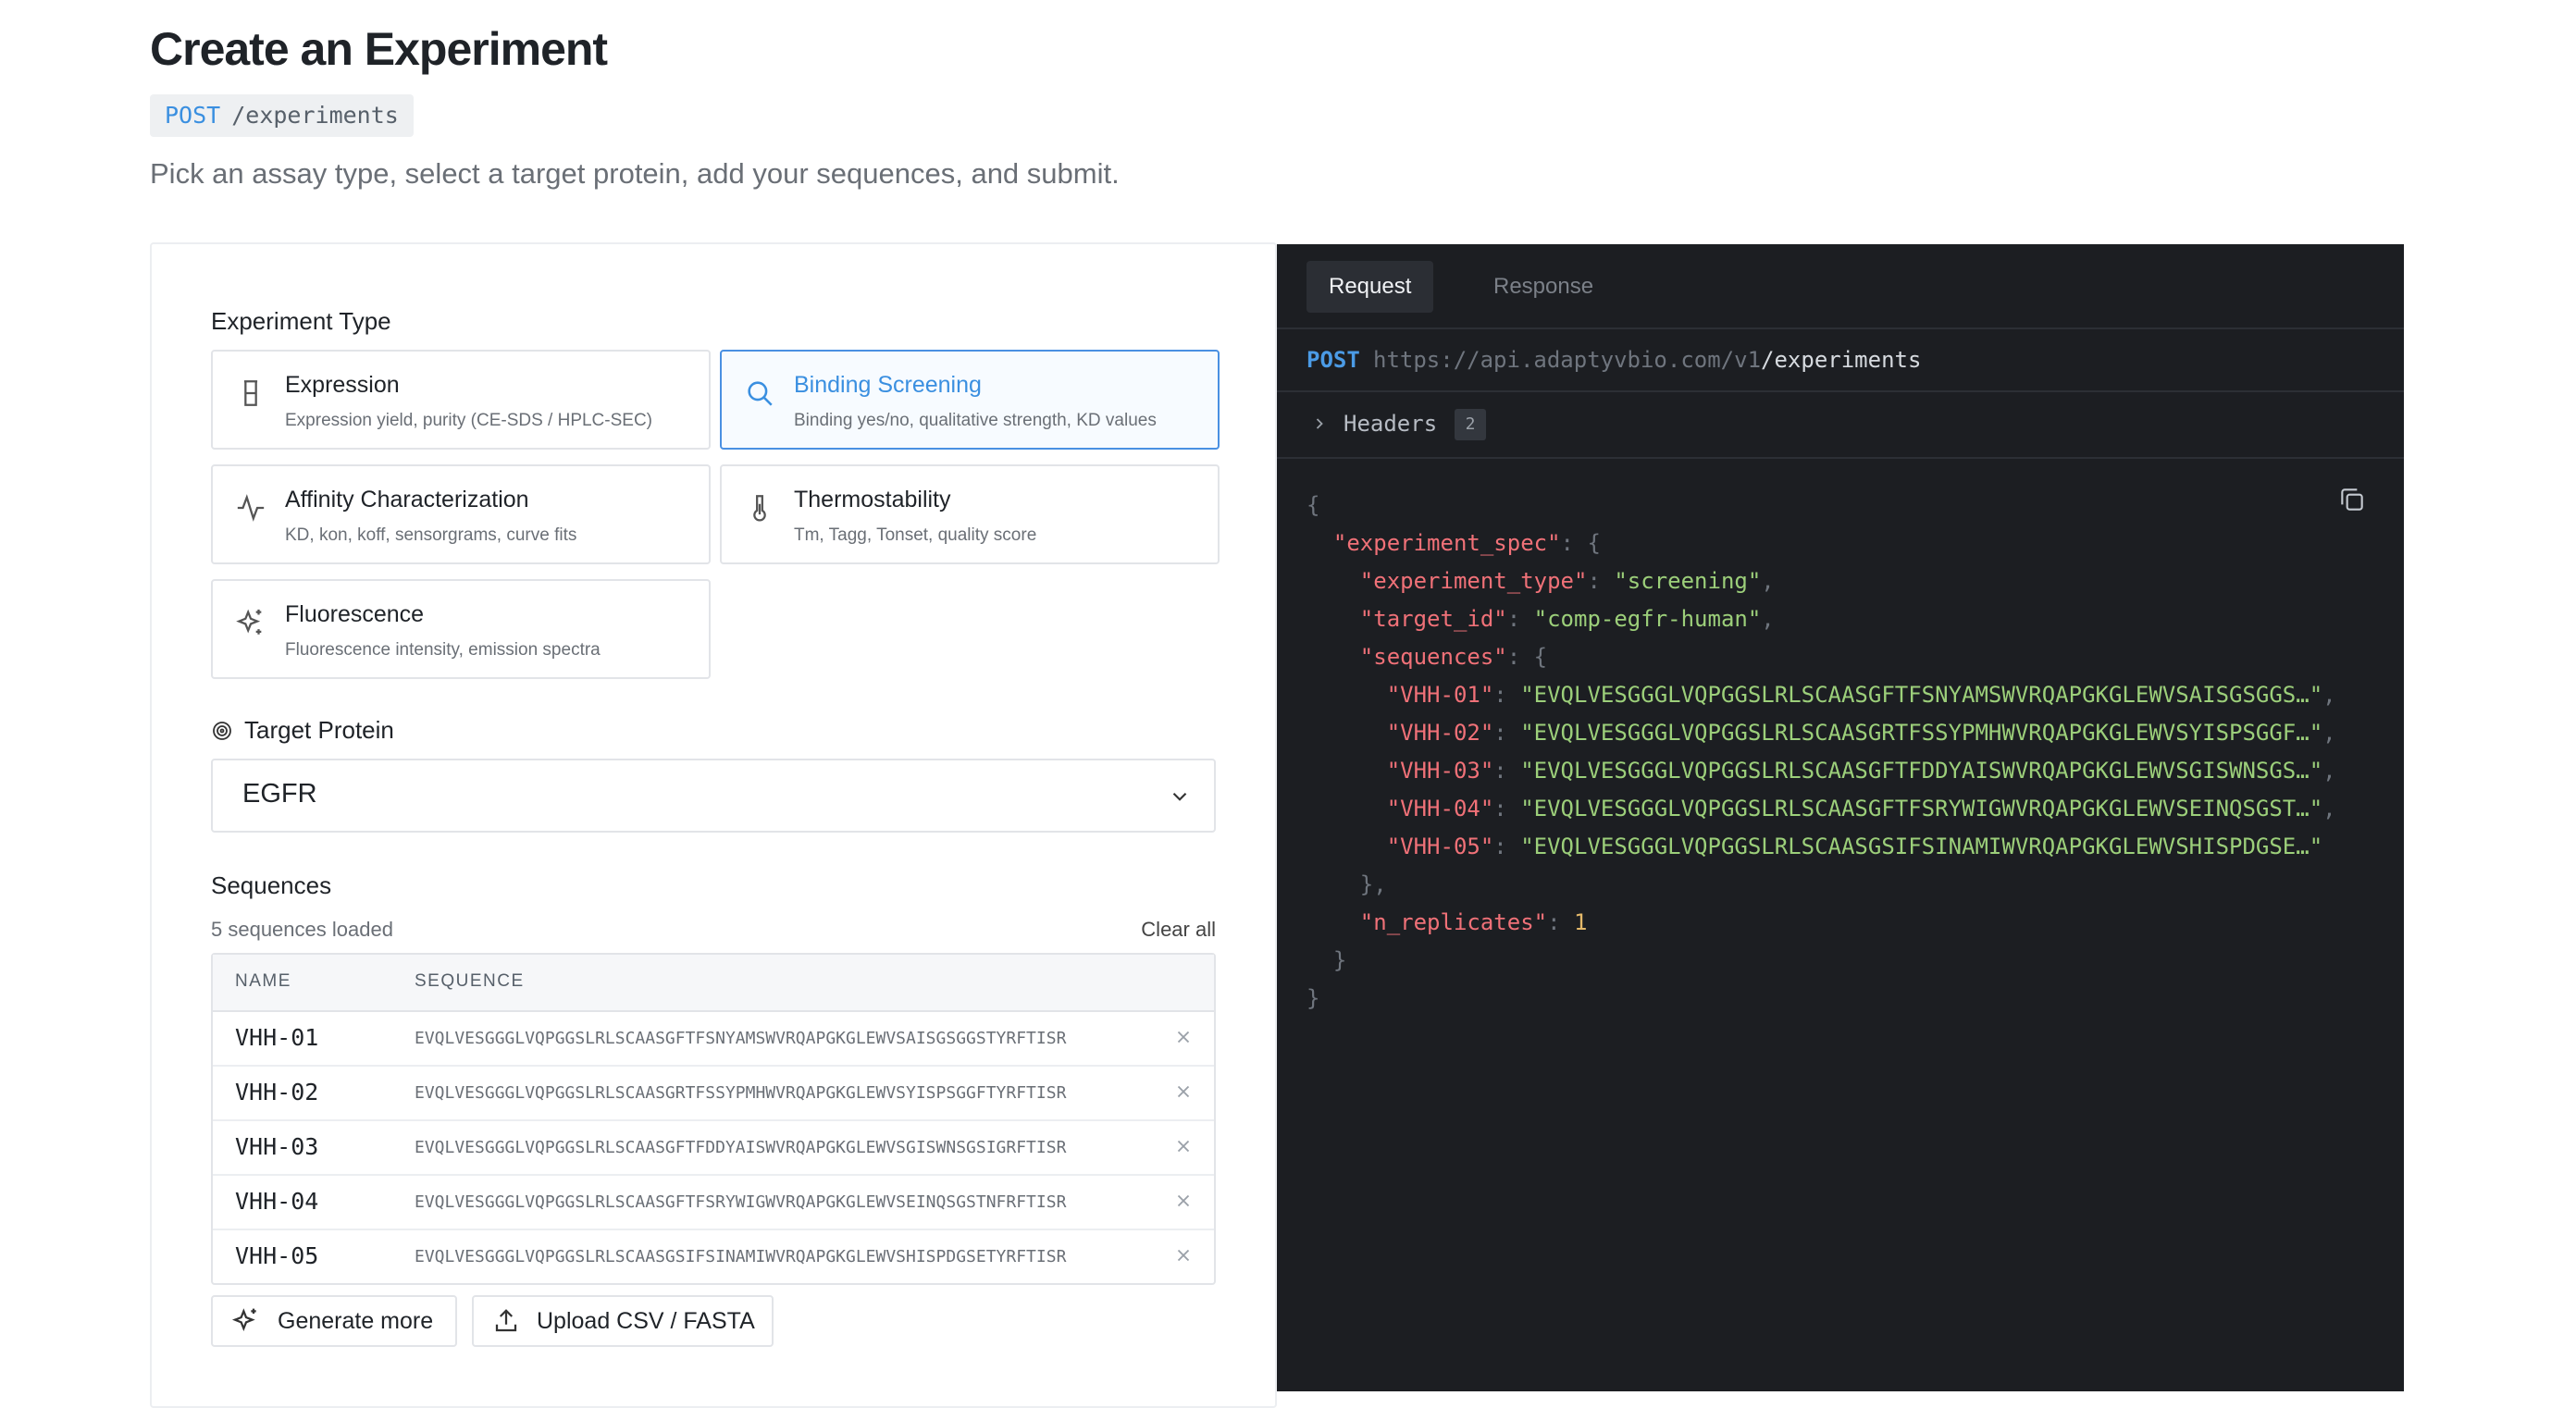 The image size is (2576, 1408). What do you see at coordinates (2352, 499) in the screenshot?
I see `copy-icon` at bounding box center [2352, 499].